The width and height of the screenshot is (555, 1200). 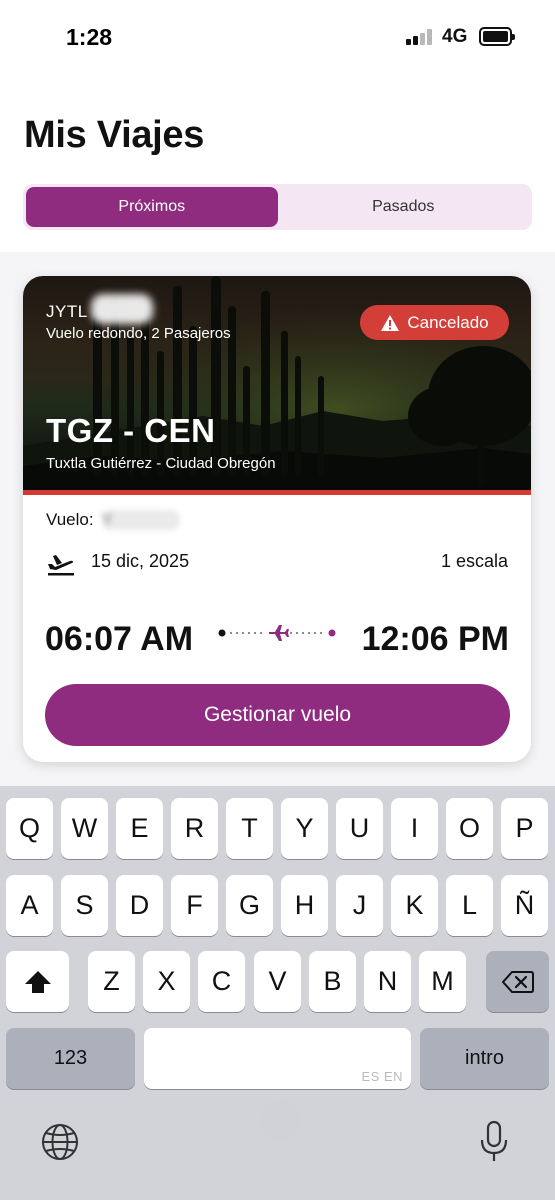 What do you see at coordinates (277, 633) in the screenshot?
I see `flight-path-icon` at bounding box center [277, 633].